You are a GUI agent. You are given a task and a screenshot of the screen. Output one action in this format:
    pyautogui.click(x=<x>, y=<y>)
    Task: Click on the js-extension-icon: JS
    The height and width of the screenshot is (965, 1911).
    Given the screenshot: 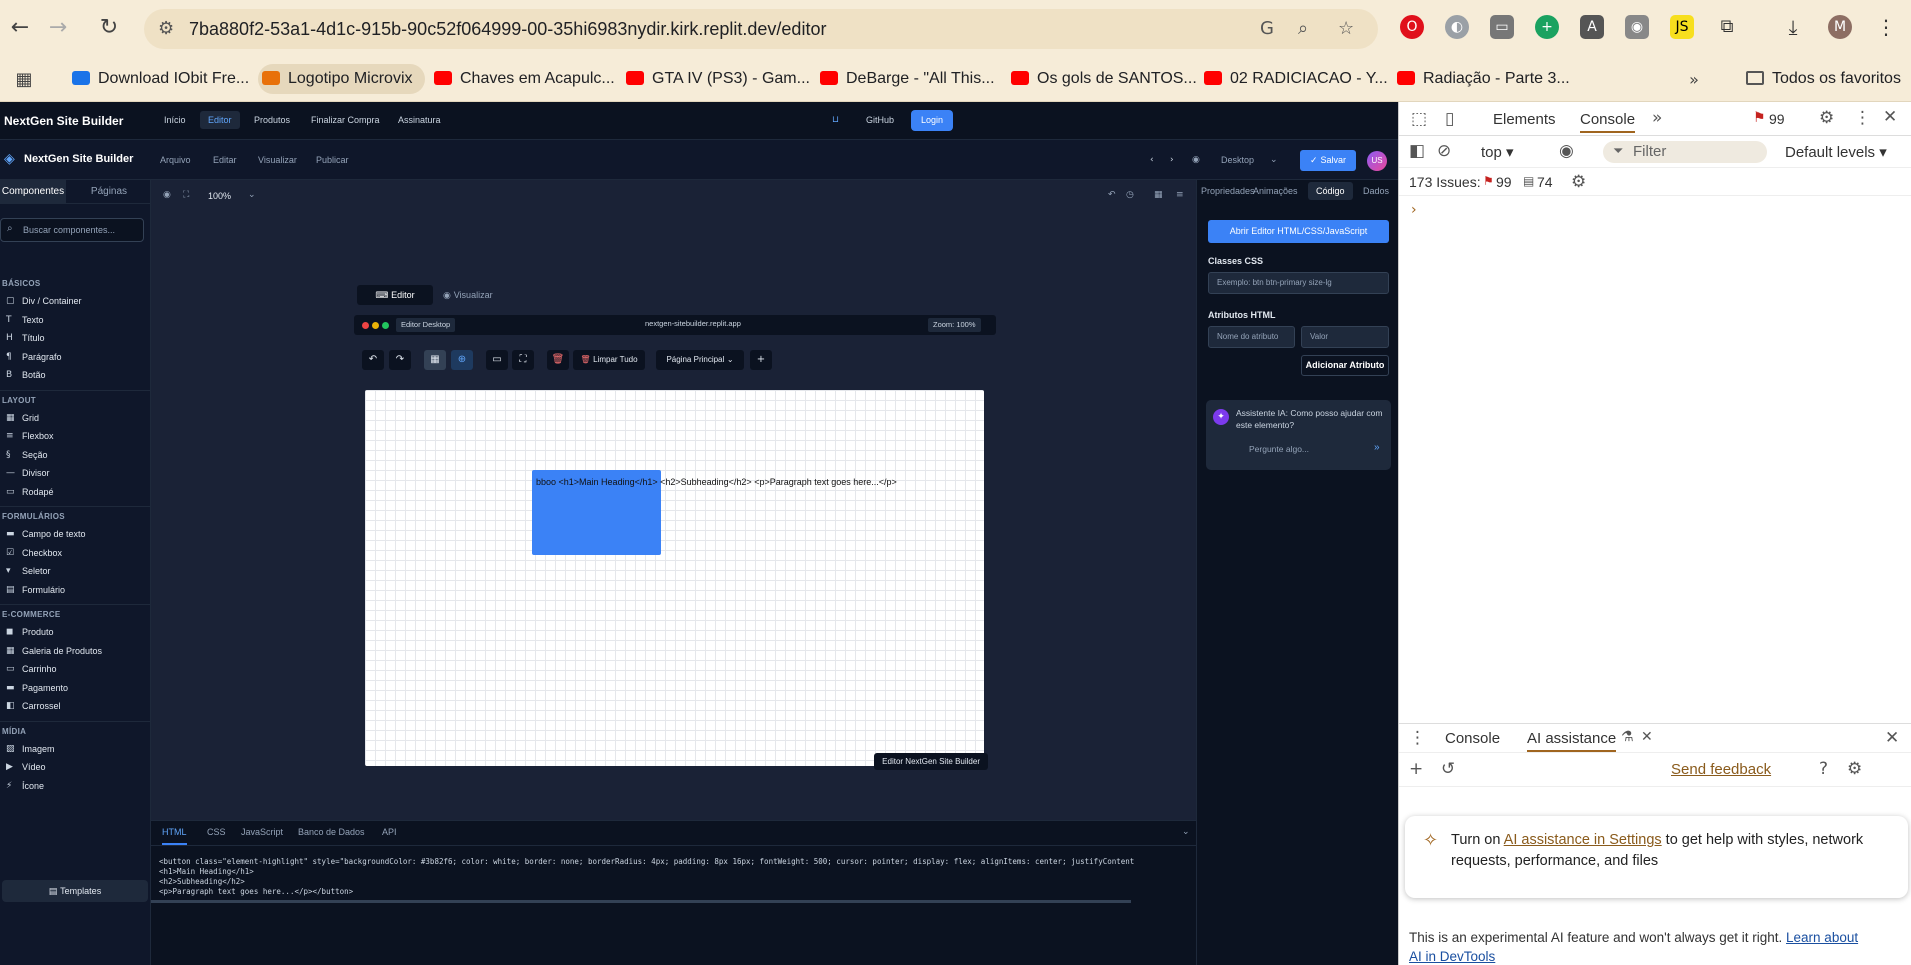 What is the action you would take?
    pyautogui.click(x=1682, y=27)
    